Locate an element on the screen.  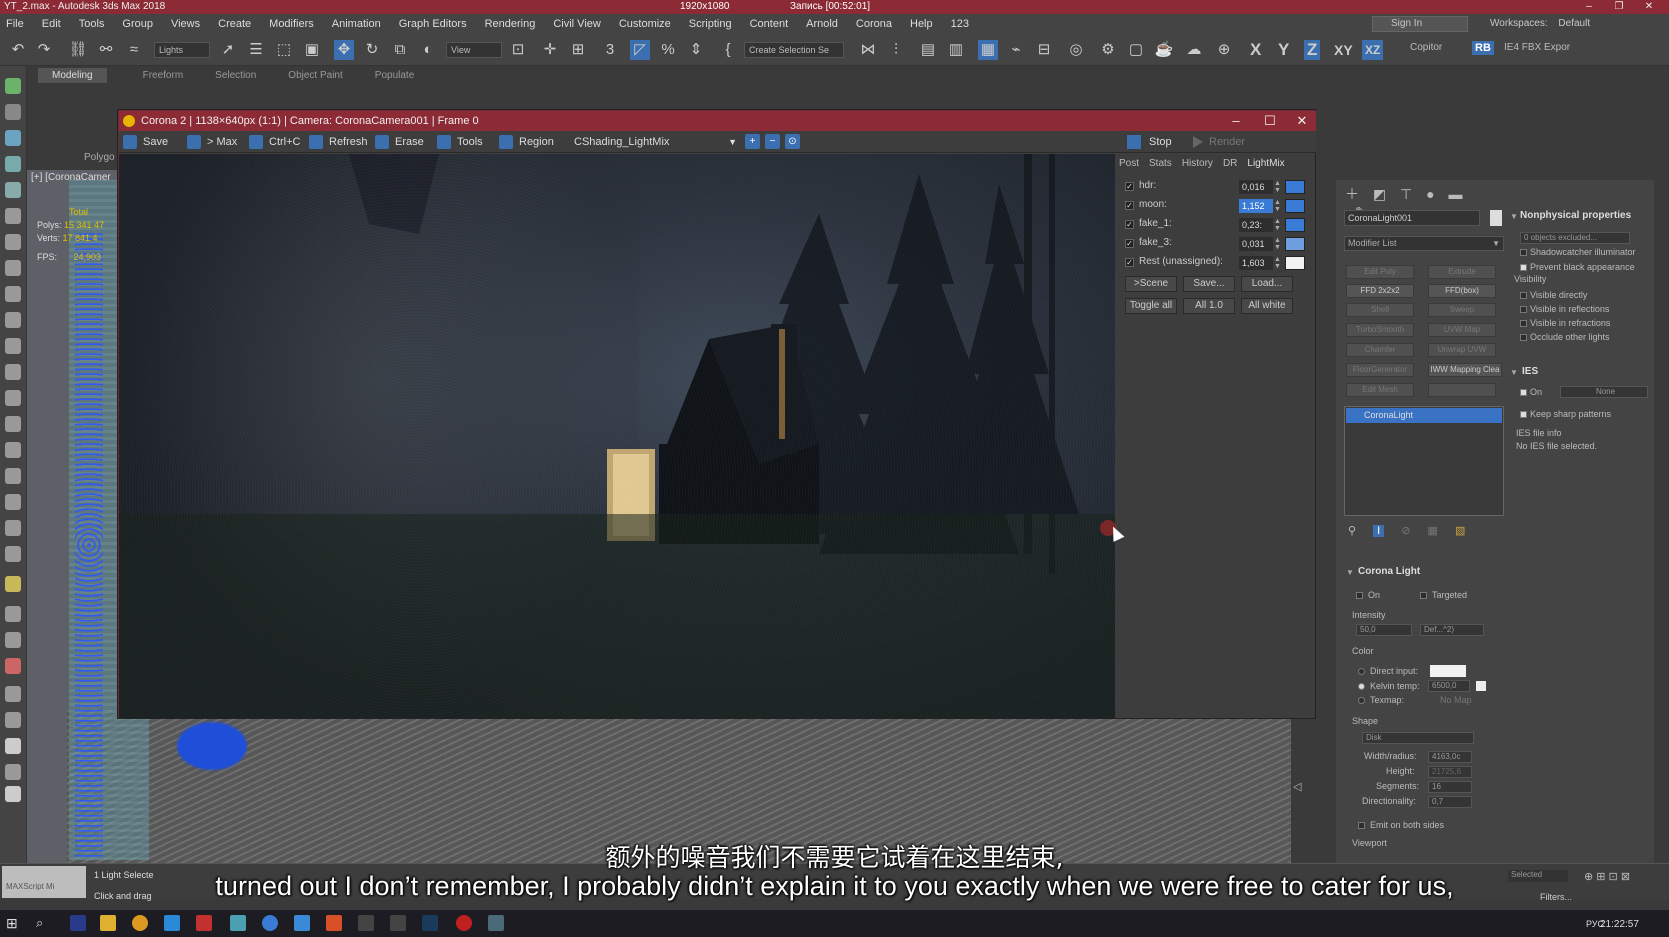
lightmix-row: ✓ fake_1: 0,23: ▲ ▼ is located at coordinates (1218, 225).